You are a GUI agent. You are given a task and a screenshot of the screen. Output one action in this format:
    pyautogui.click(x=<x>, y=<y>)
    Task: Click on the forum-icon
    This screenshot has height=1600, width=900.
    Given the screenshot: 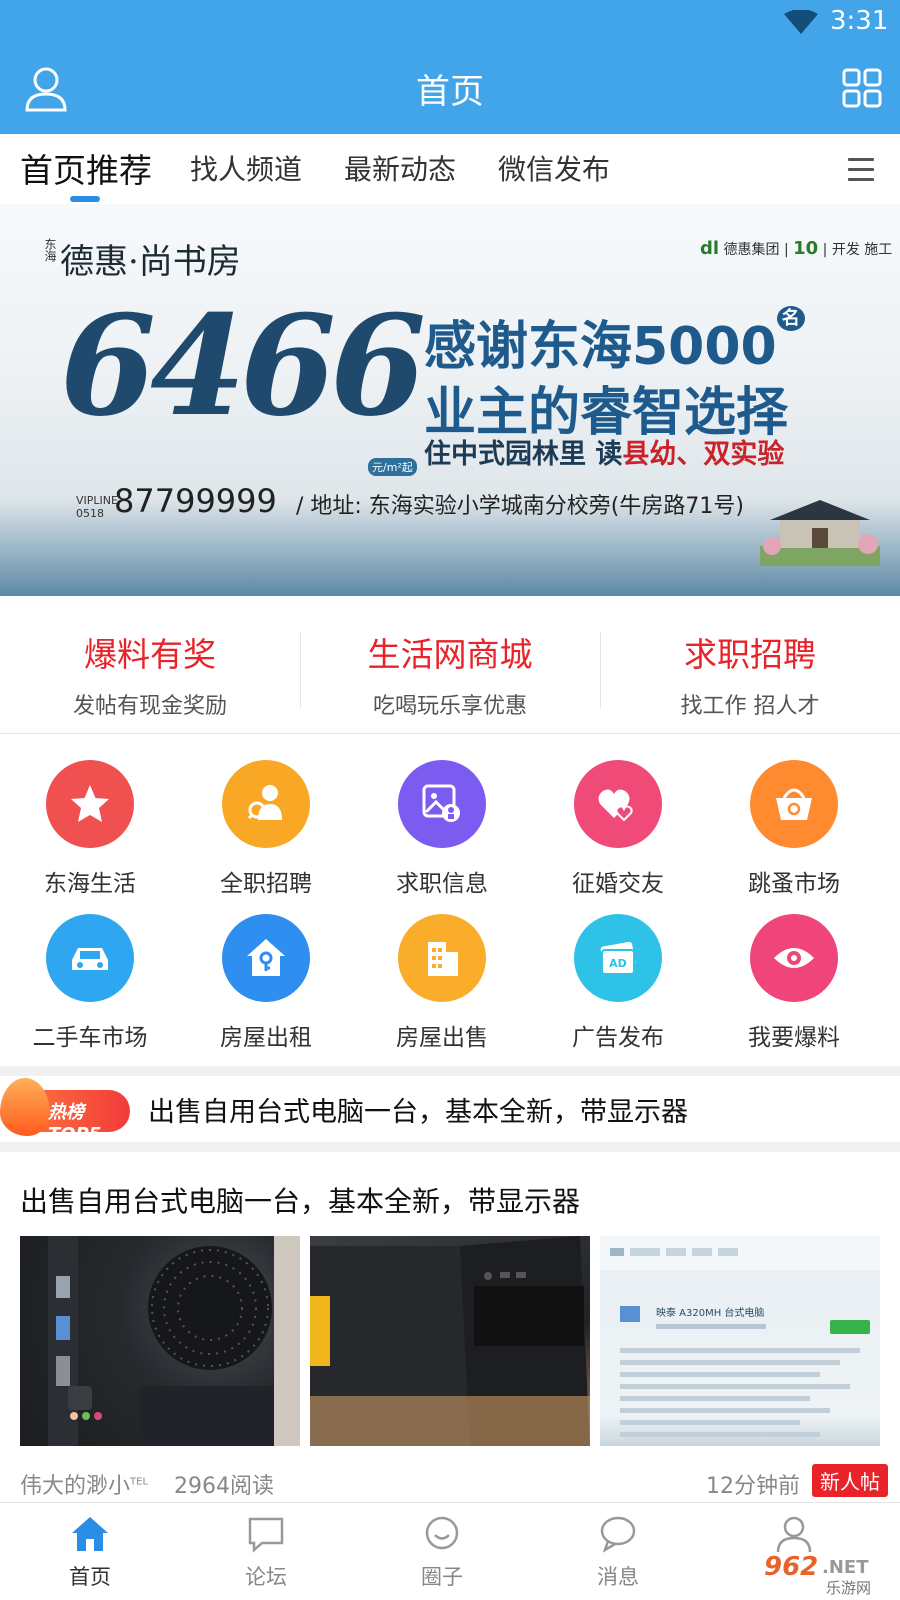 What is the action you would take?
    pyautogui.click(x=266, y=1535)
    